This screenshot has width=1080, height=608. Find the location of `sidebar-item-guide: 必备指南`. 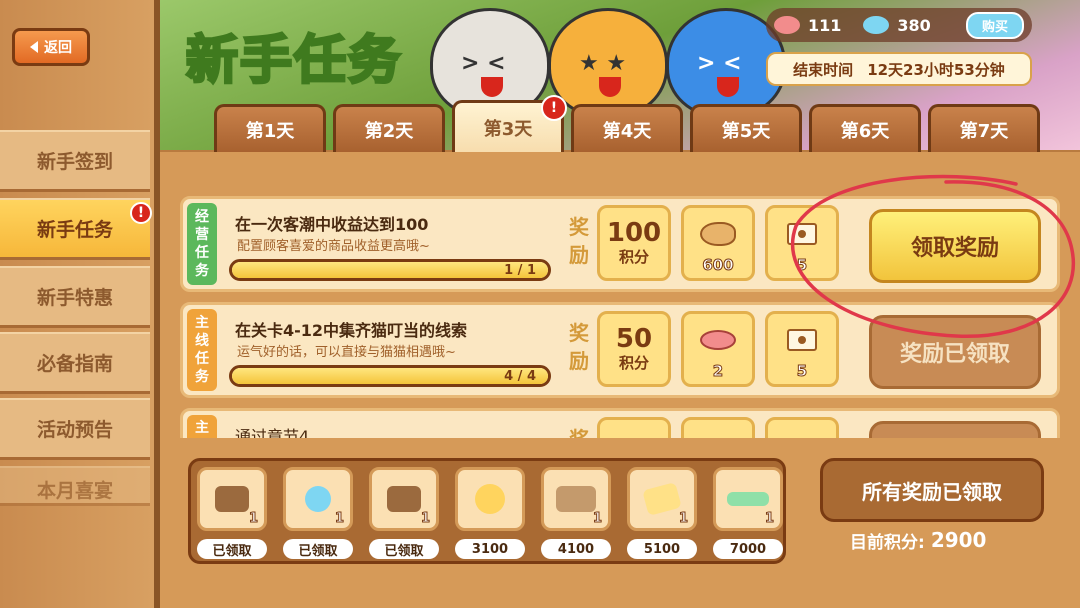

sidebar-item-guide: 必备指南 is located at coordinates (75, 363).